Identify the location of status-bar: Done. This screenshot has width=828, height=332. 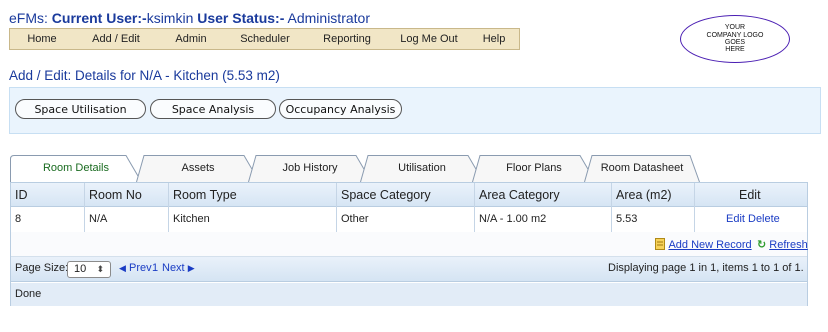
(409, 294).